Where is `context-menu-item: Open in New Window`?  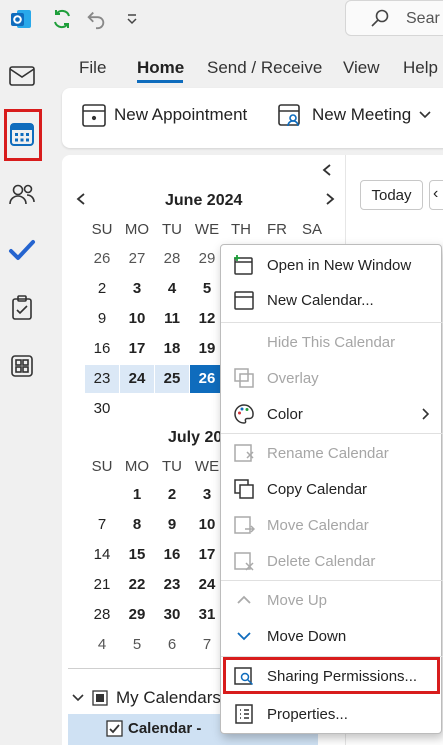 context-menu-item: Open in New Window is located at coordinates (332, 265).